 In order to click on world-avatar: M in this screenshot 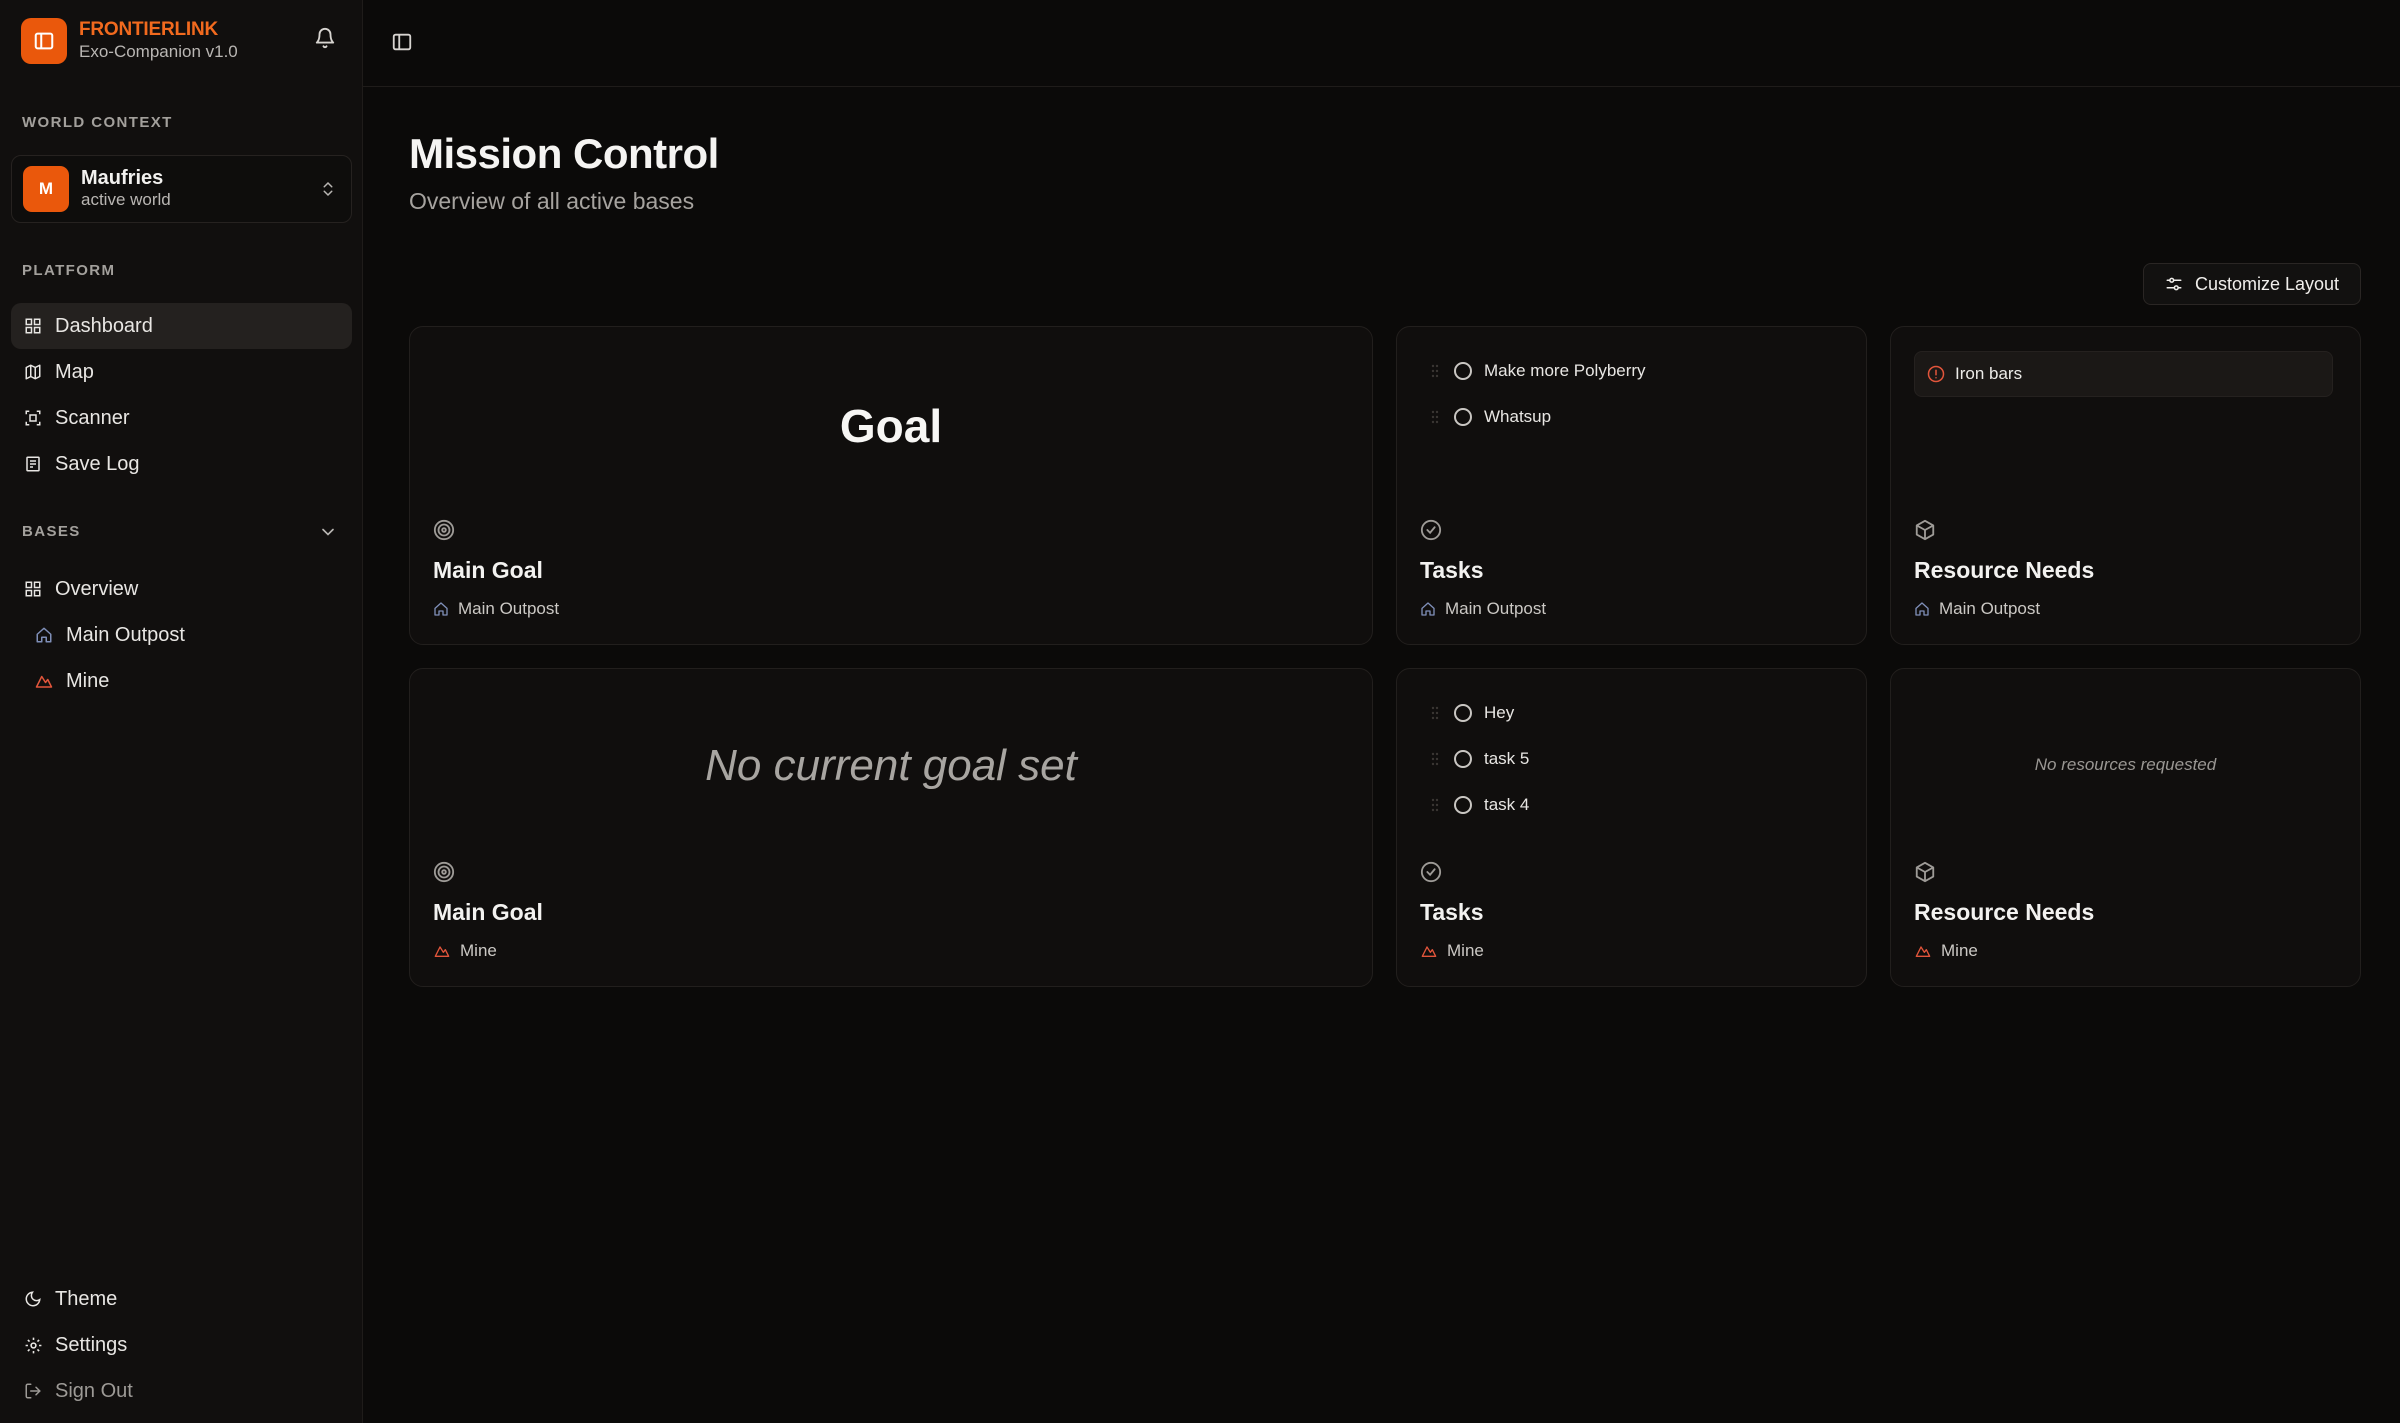, I will do `click(46, 189)`.